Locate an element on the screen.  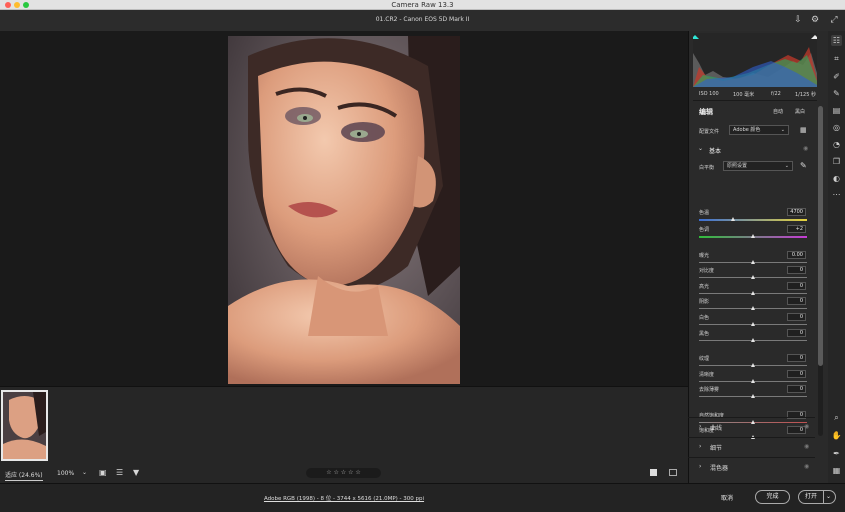
aperture-label: f/22 is located at coordinates (776, 94).